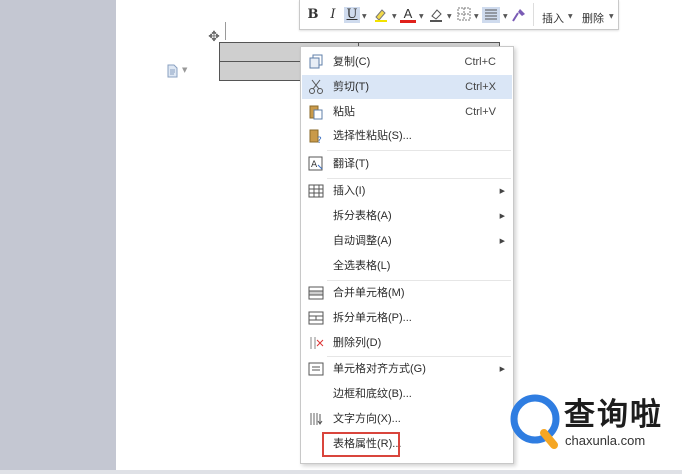 This screenshot has height=474, width=682. I want to click on split-cells-icon, so click(316, 318).